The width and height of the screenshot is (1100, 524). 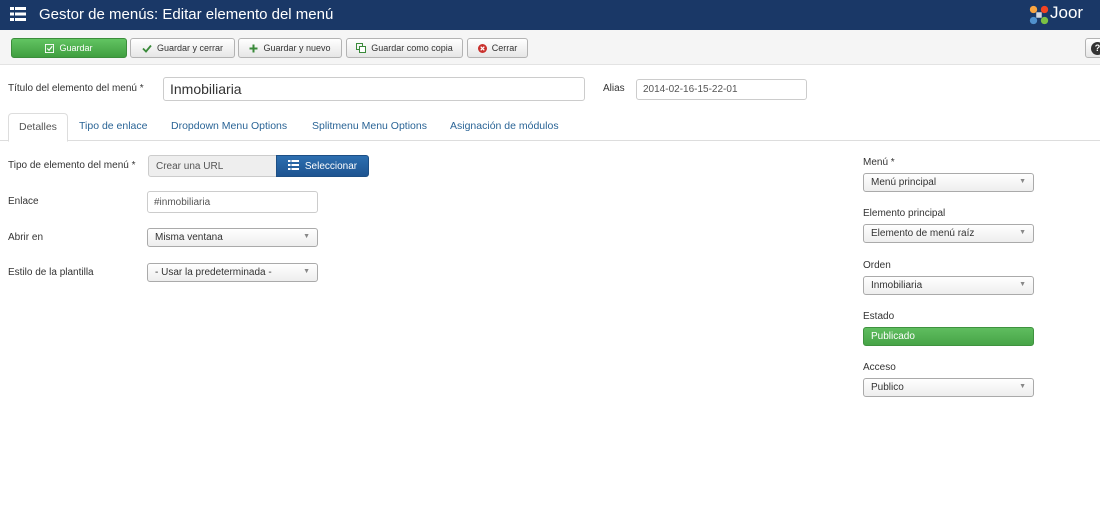 What do you see at coordinates (72, 165) in the screenshot?
I see `type-label: Tipo de elemento del menú *` at bounding box center [72, 165].